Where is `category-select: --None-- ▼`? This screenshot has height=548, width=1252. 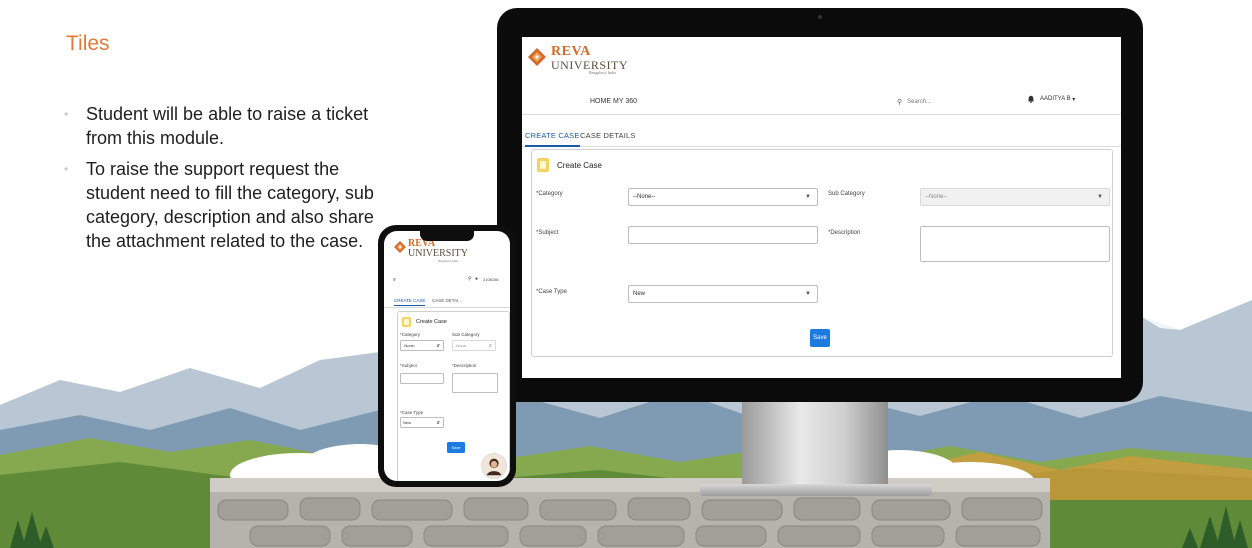 category-select: --None-- ▼ is located at coordinates (723, 197).